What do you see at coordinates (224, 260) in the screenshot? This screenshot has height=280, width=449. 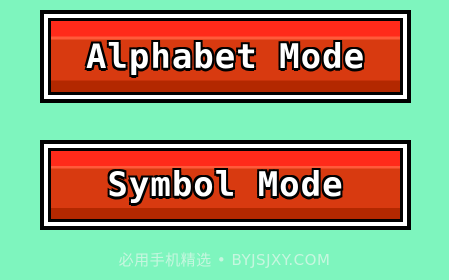 I see `watermark: 必用手机精选 • BYJSJXY.COM` at bounding box center [224, 260].